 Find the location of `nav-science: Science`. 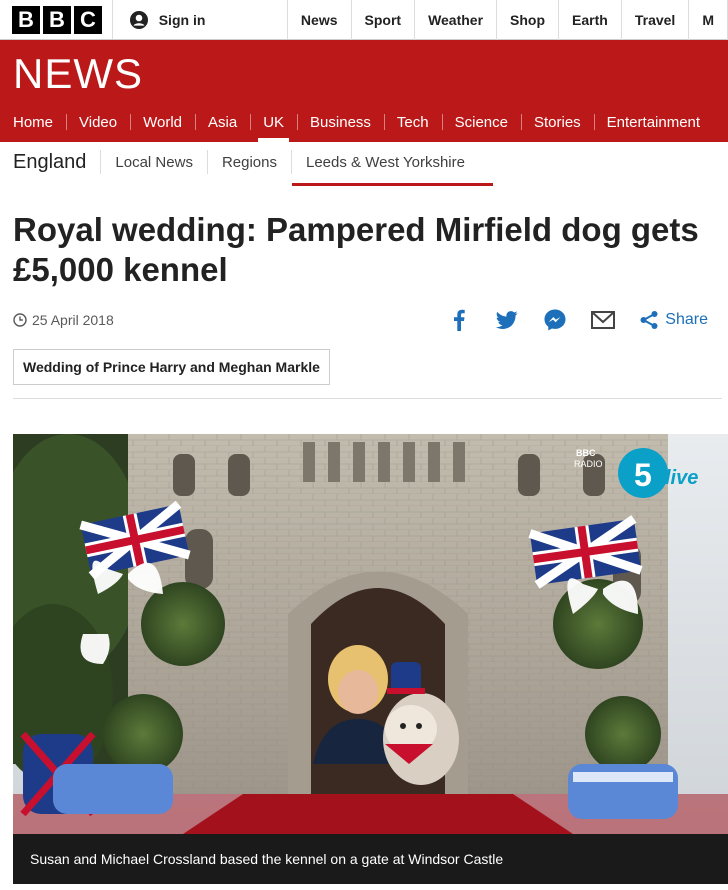

nav-science: Science is located at coordinates (481, 122).